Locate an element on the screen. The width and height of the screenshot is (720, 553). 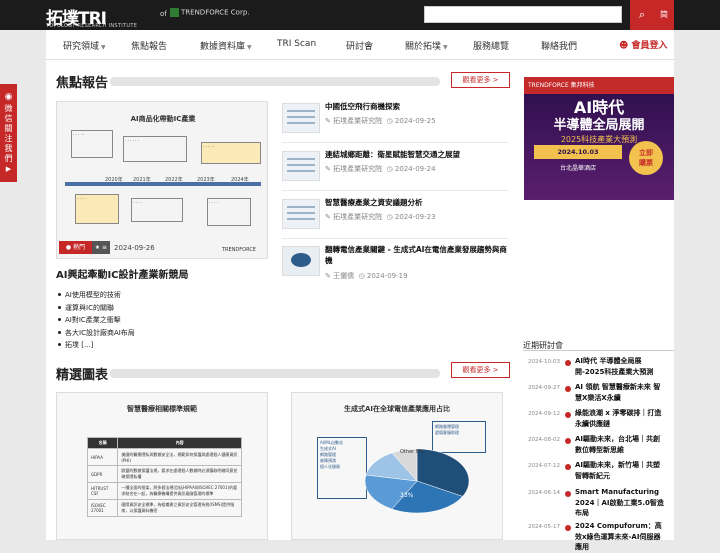
timeline-year: 2024年 is located at coordinates (240, 180).